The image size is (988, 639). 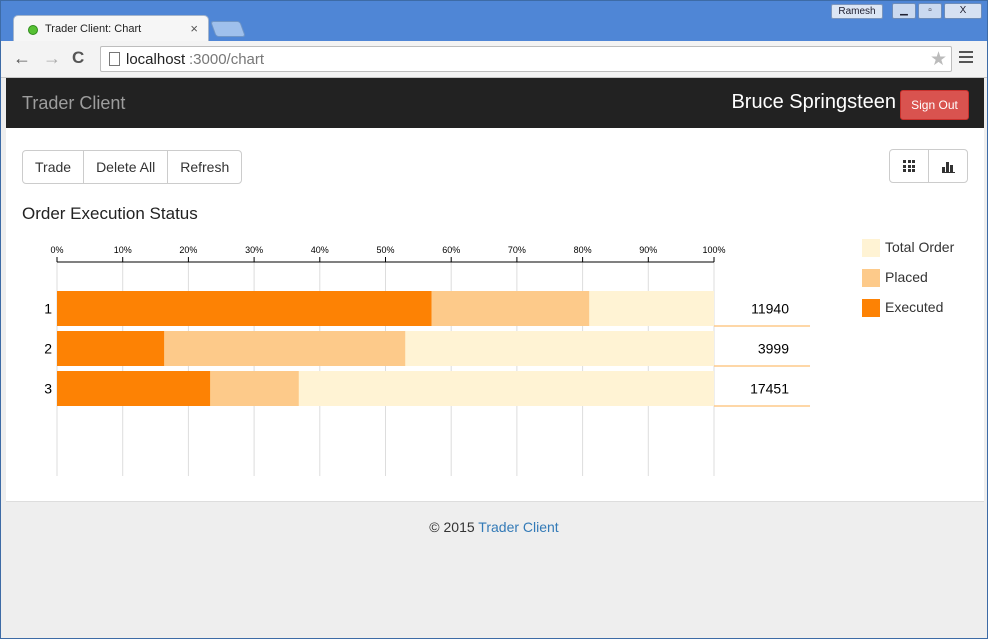 What do you see at coordinates (871, 278) in the screenshot?
I see `legend-swatch-placed` at bounding box center [871, 278].